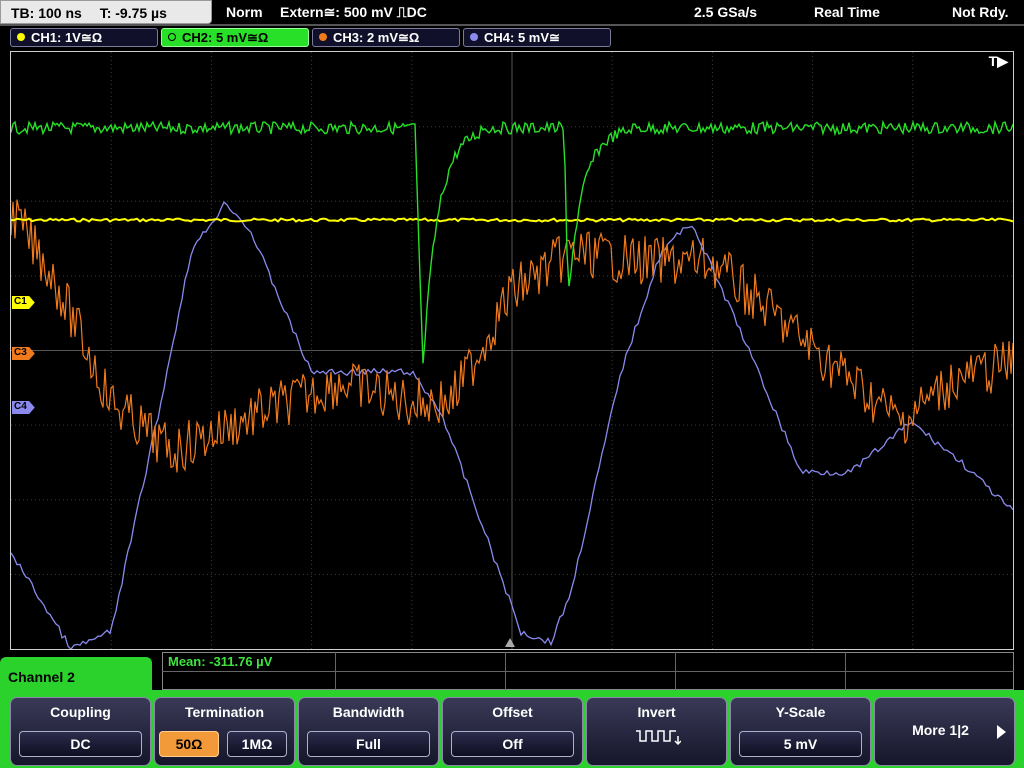 The height and width of the screenshot is (768, 1024). I want to click on trigger-position-indicator: T▶, so click(998, 61).